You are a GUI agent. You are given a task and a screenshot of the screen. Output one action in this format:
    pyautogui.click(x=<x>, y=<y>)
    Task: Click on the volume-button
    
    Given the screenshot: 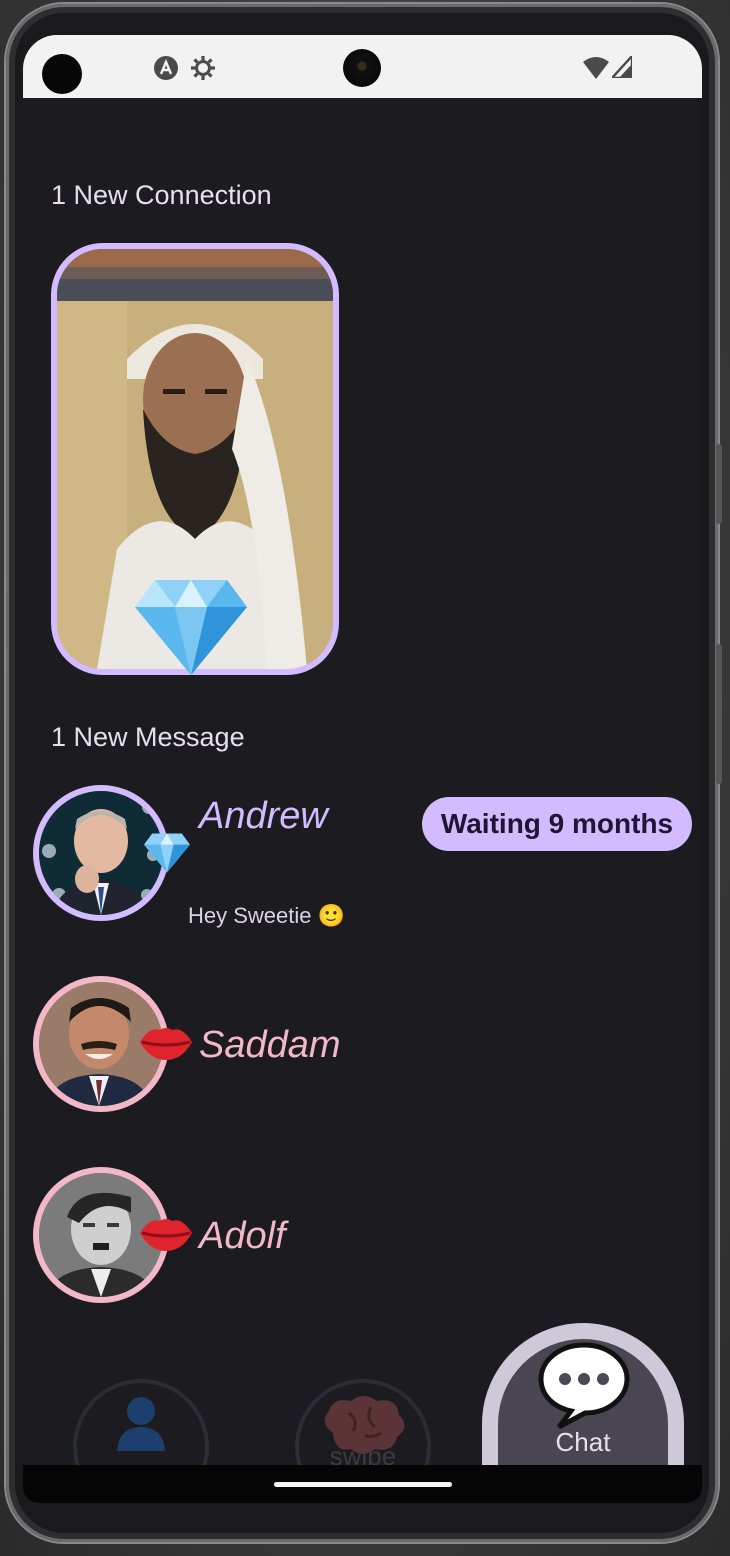 What is the action you would take?
    pyautogui.click(x=719, y=484)
    